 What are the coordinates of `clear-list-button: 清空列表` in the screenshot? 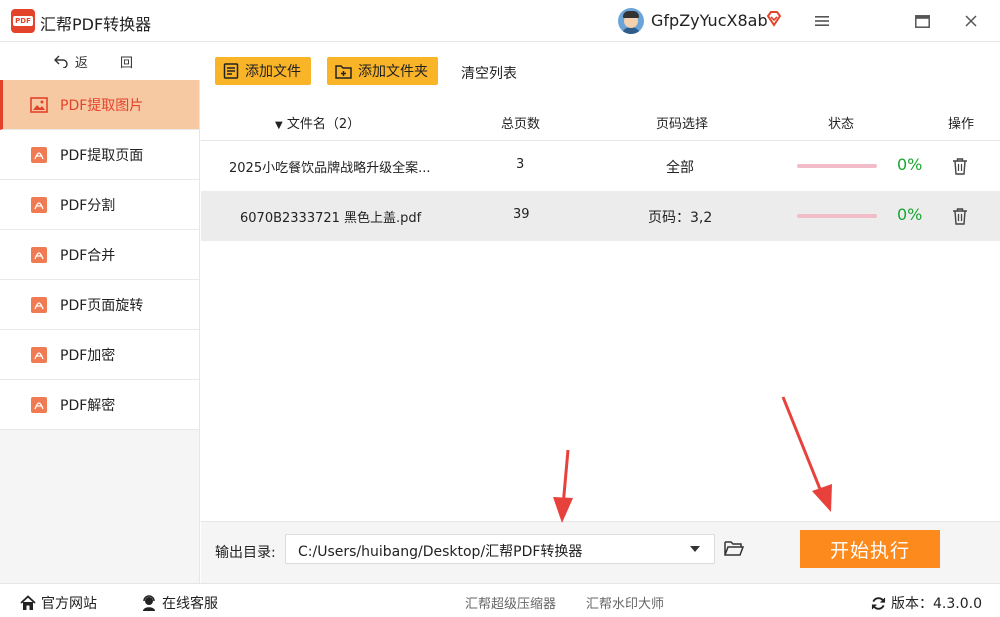 It's located at (489, 73).